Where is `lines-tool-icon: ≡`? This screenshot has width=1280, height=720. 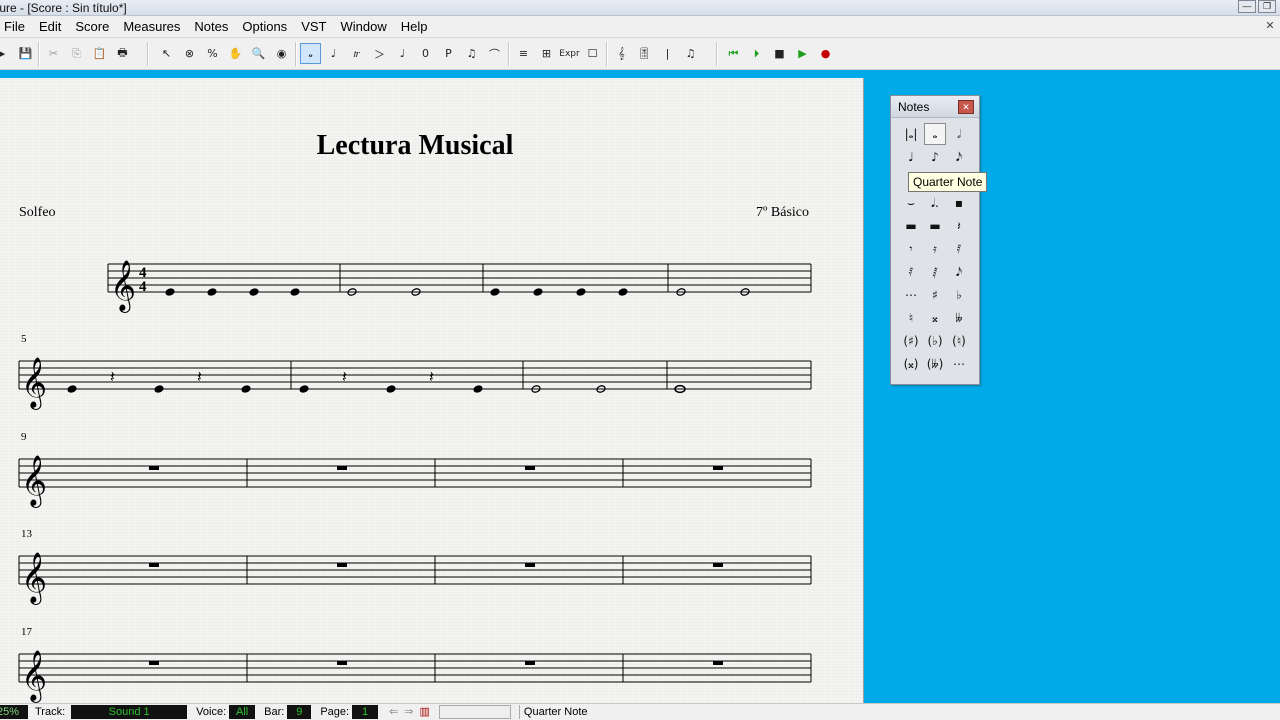
lines-tool-icon: ≡ is located at coordinates (523, 53).